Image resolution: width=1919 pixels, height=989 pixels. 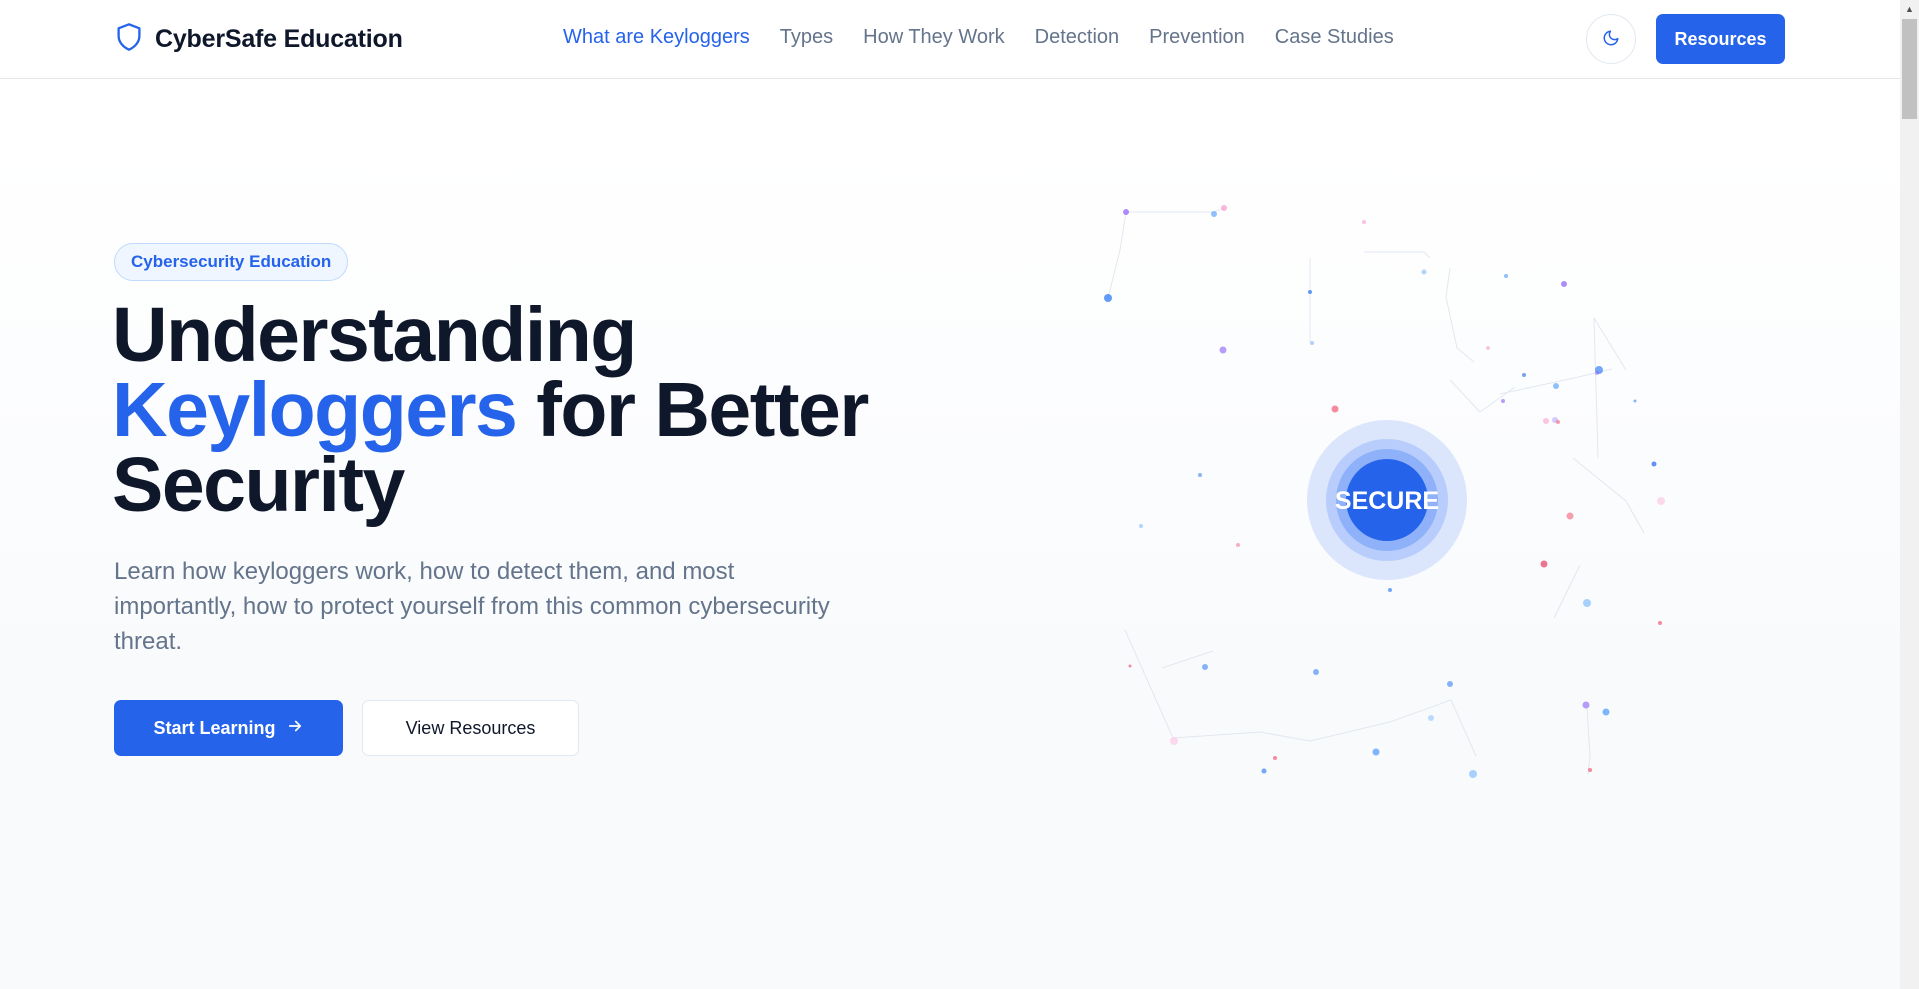 I want to click on secure-label: SECURE, so click(x=1387, y=501).